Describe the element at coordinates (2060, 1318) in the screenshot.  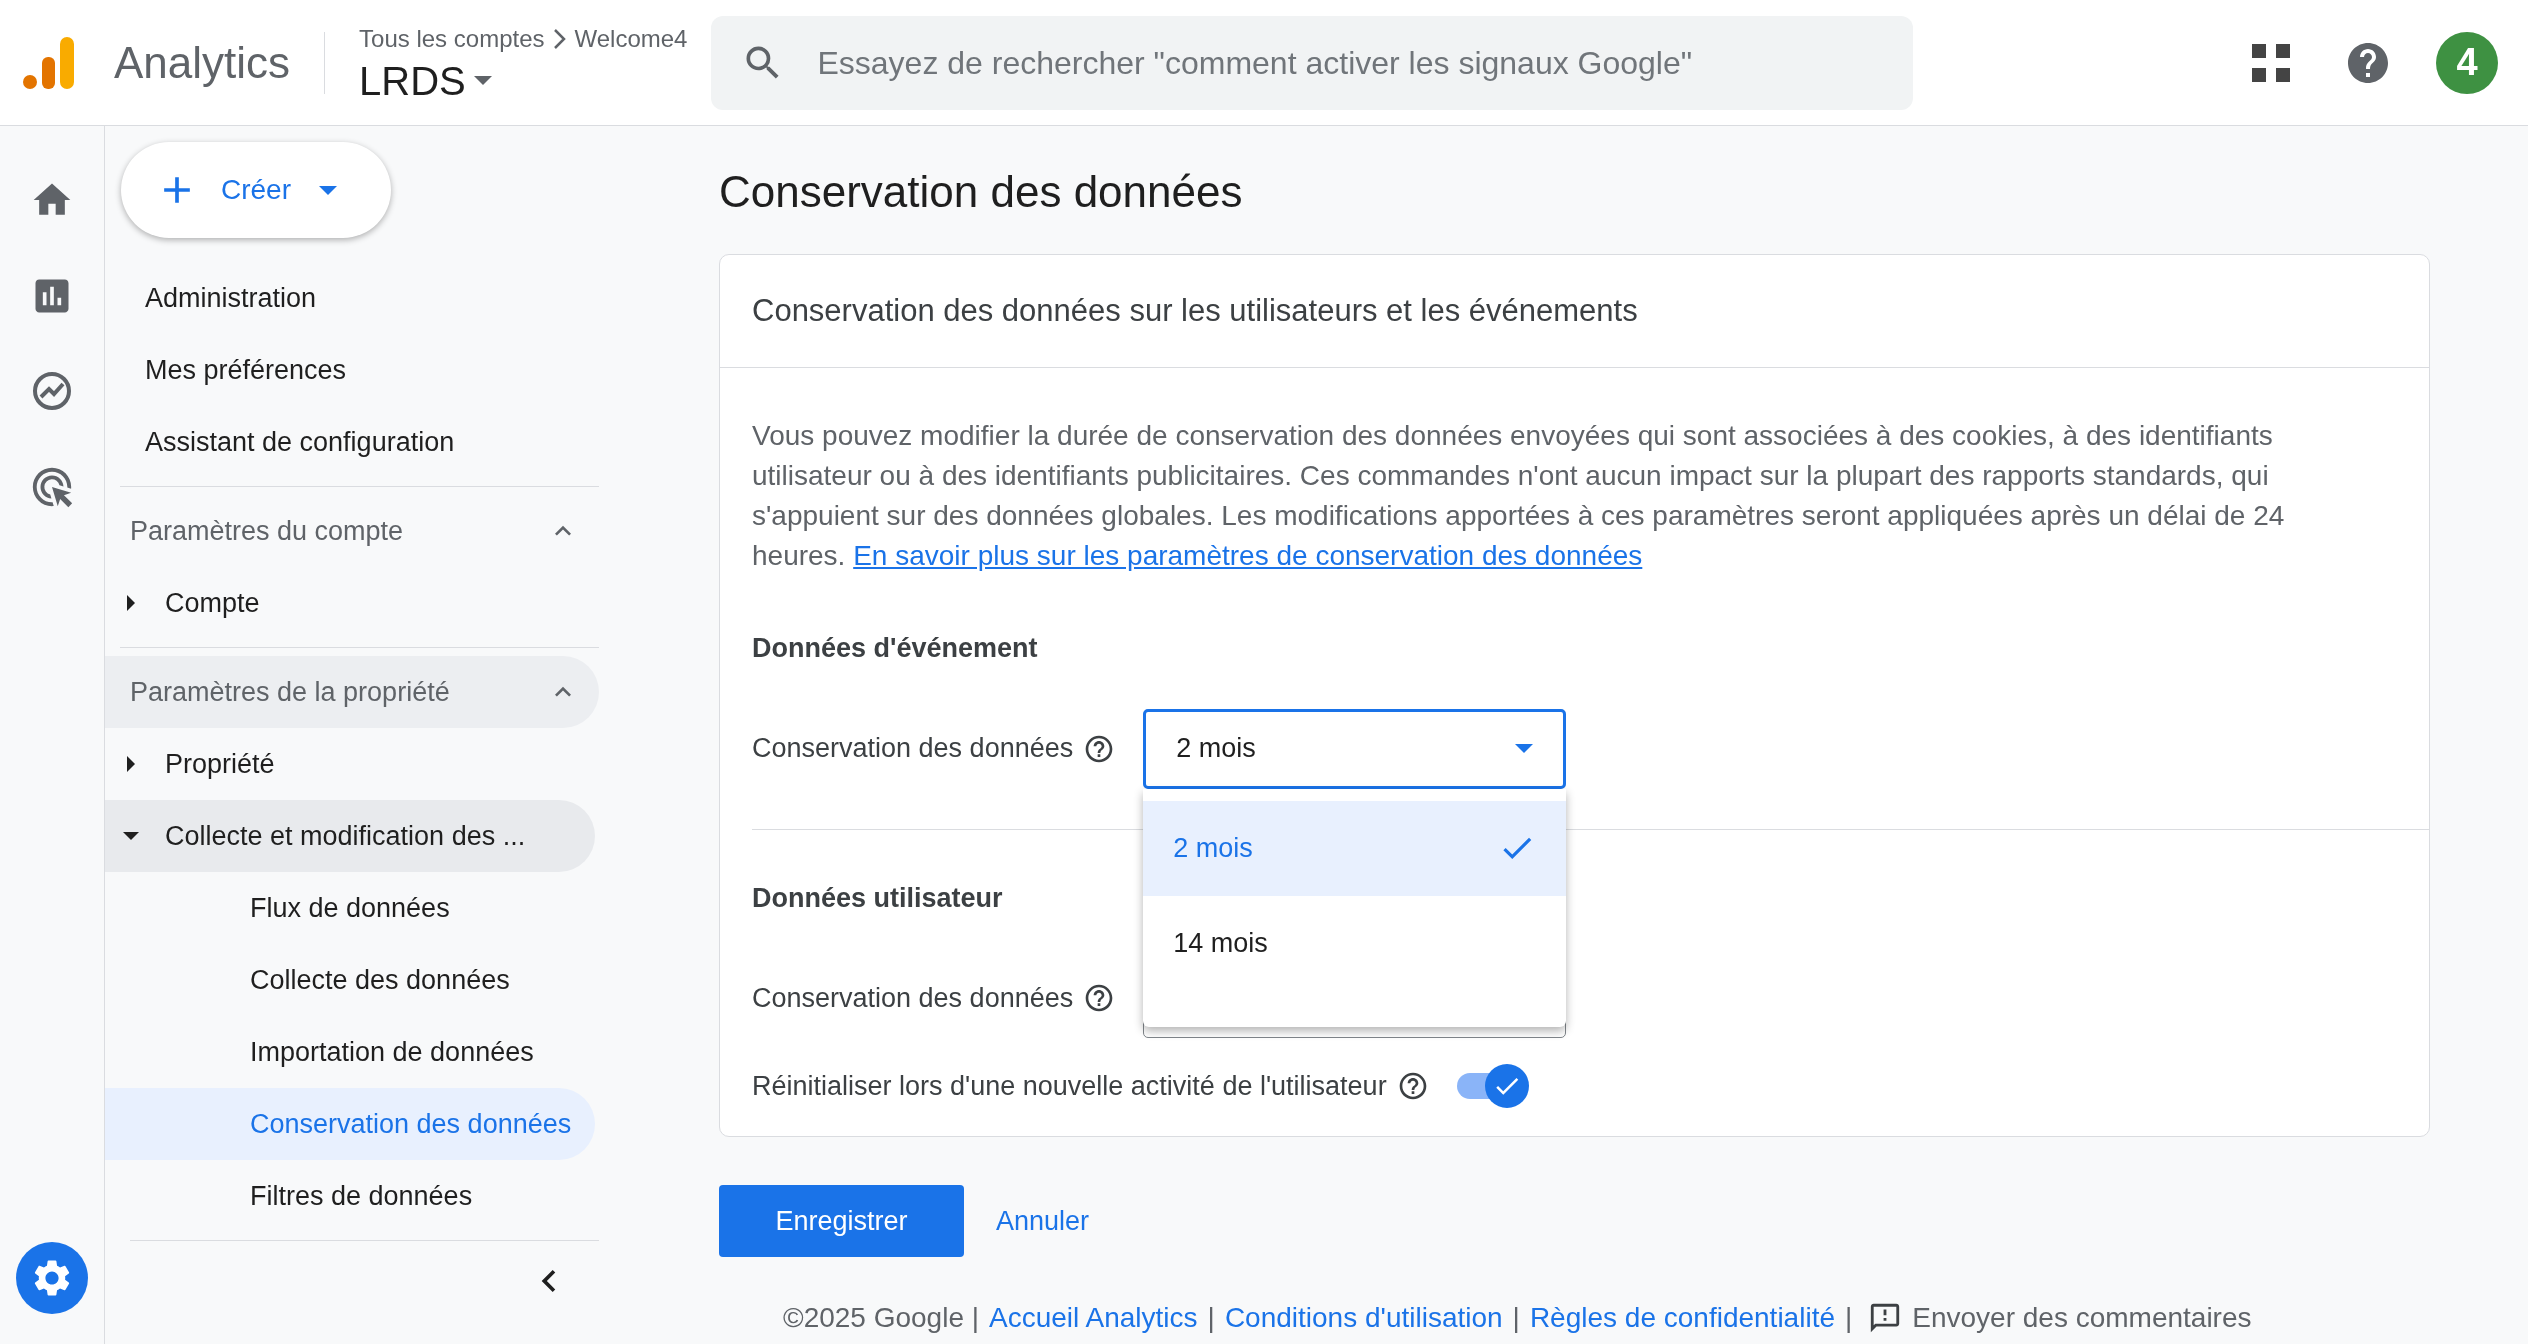
I see `feedback-link: Envoyer des commentaires` at that location.